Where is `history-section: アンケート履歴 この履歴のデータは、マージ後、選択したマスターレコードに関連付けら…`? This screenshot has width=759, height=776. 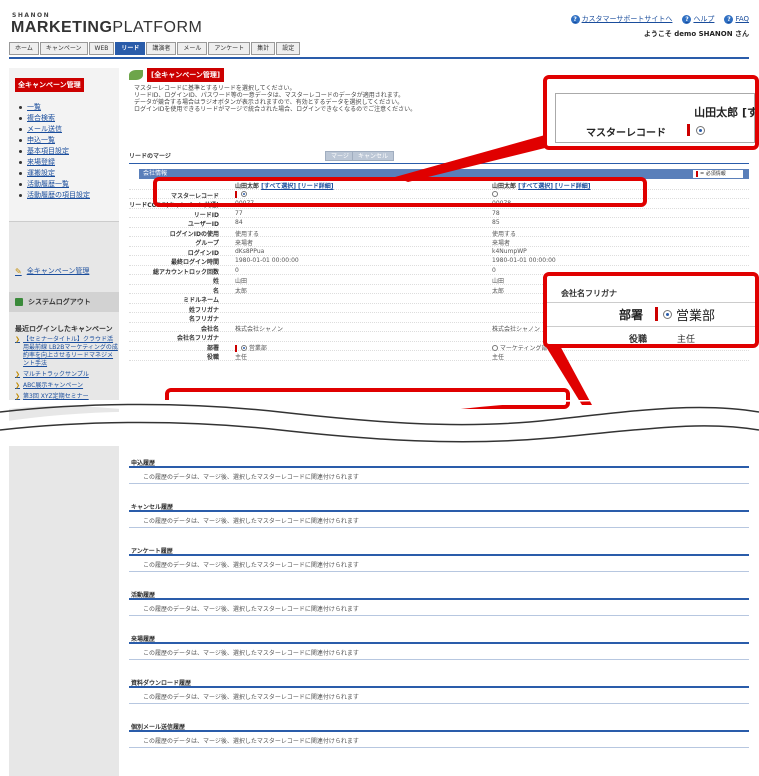
history-section: アンケート履歴 この履歴のデータは、マージ後、選択したマスターレコードに関連付けら… is located at coordinates (439, 559).